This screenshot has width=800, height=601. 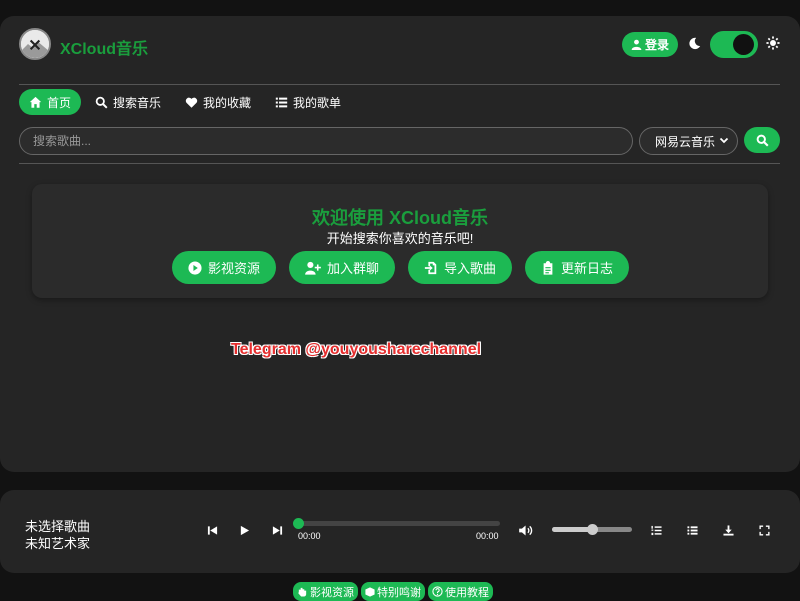 What do you see at coordinates (332, 592) in the screenshot?
I see `footer-link-label: 影视资源` at bounding box center [332, 592].